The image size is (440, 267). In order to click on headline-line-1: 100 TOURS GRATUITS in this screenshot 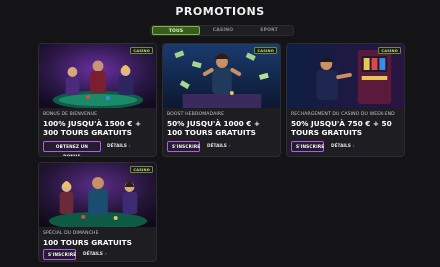, I will do `click(87, 242)`.